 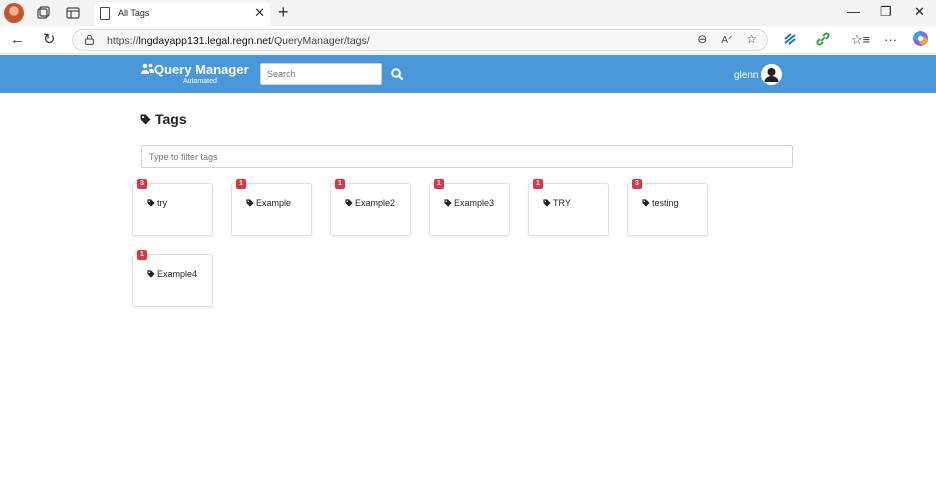 What do you see at coordinates (468, 13) in the screenshot?
I see `browser-tab-bar: All Tags ✕ + — ❐ ✕` at bounding box center [468, 13].